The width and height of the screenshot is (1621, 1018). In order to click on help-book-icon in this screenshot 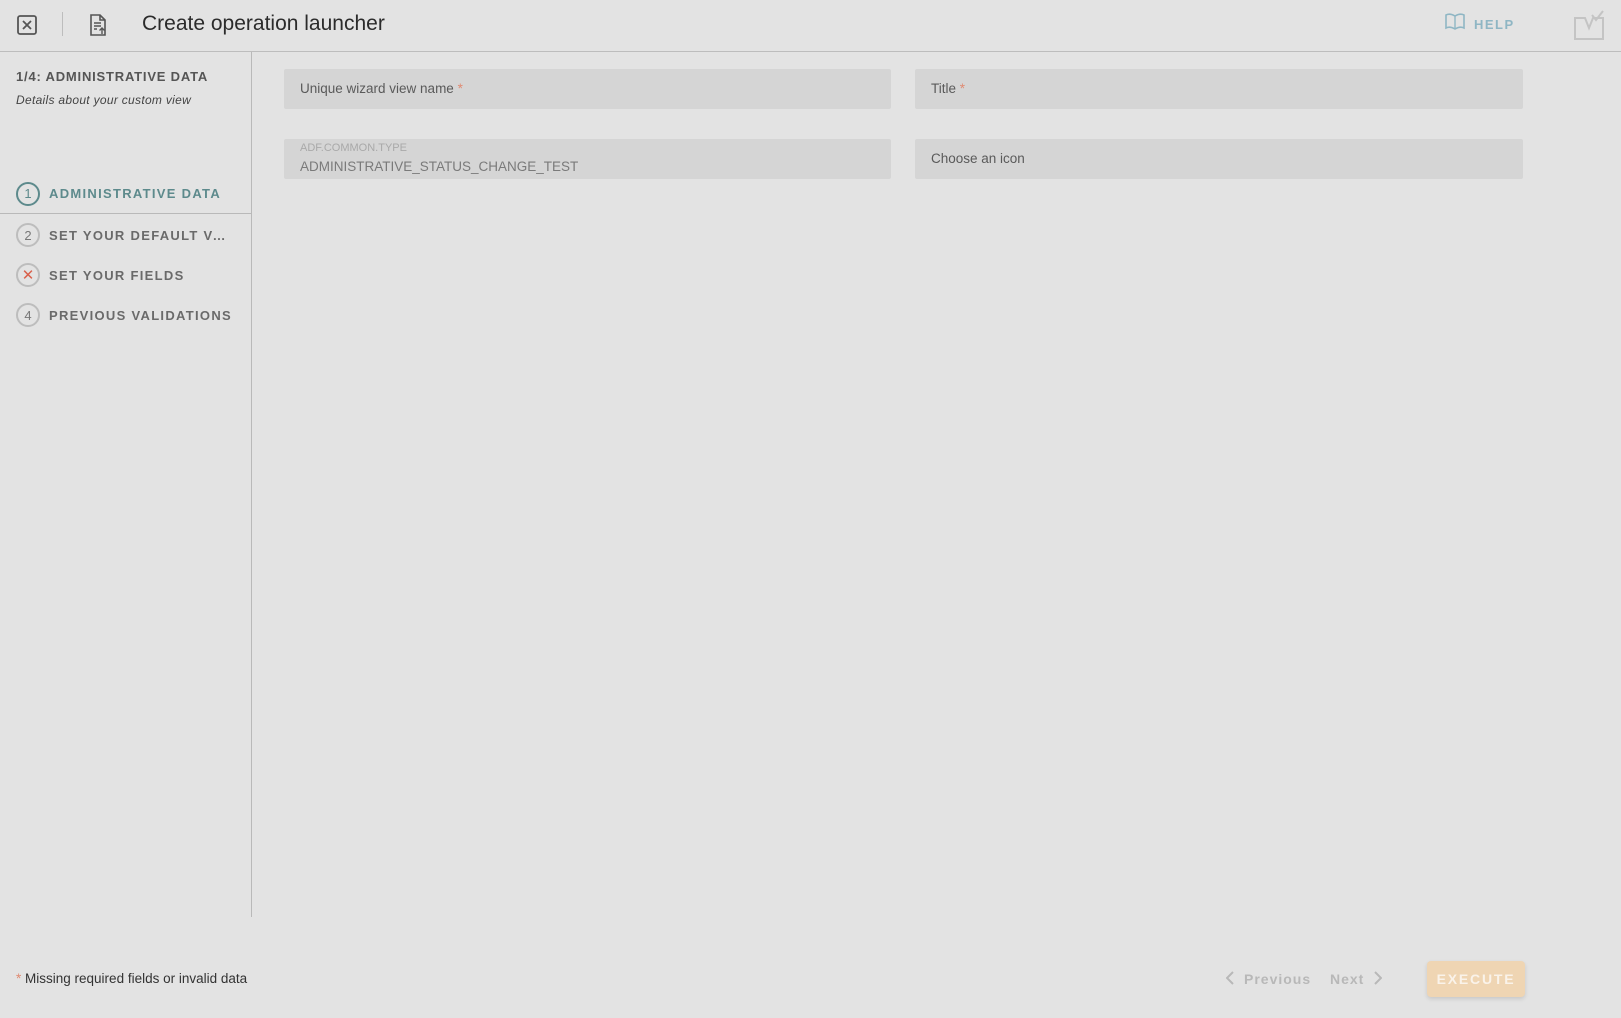, I will do `click(1455, 24)`.